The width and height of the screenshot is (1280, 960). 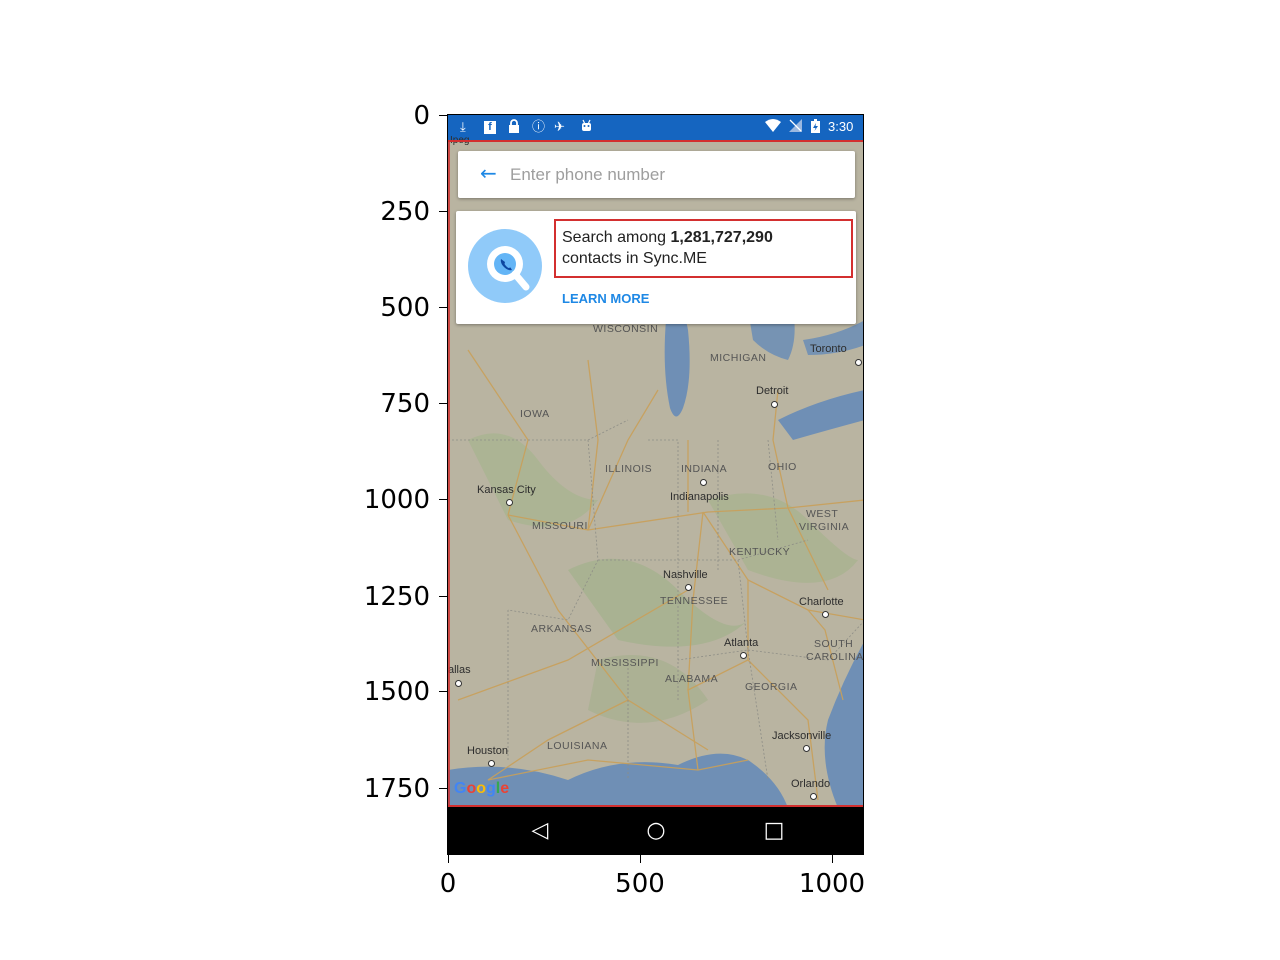 What do you see at coordinates (824, 527) in the screenshot?
I see `map-label: VIRGINIA` at bounding box center [824, 527].